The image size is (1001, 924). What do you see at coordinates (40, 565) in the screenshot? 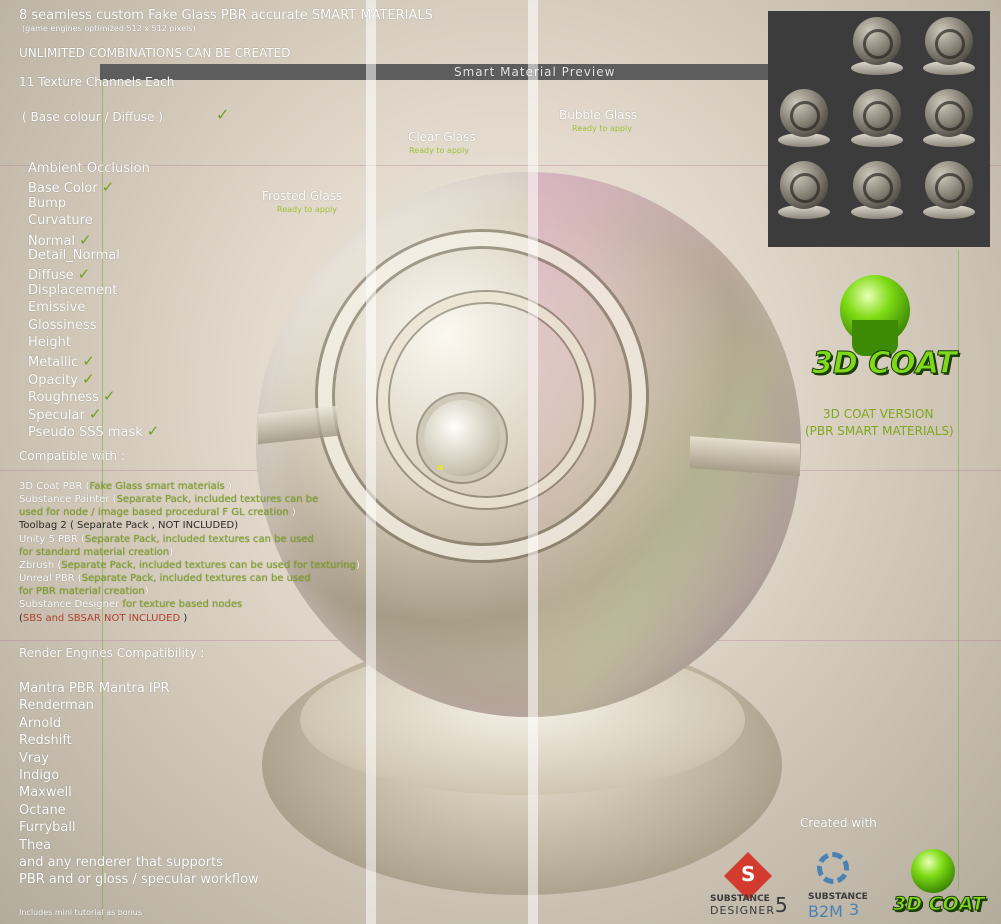
I see `compatible-name: Zbrush (` at bounding box center [40, 565].